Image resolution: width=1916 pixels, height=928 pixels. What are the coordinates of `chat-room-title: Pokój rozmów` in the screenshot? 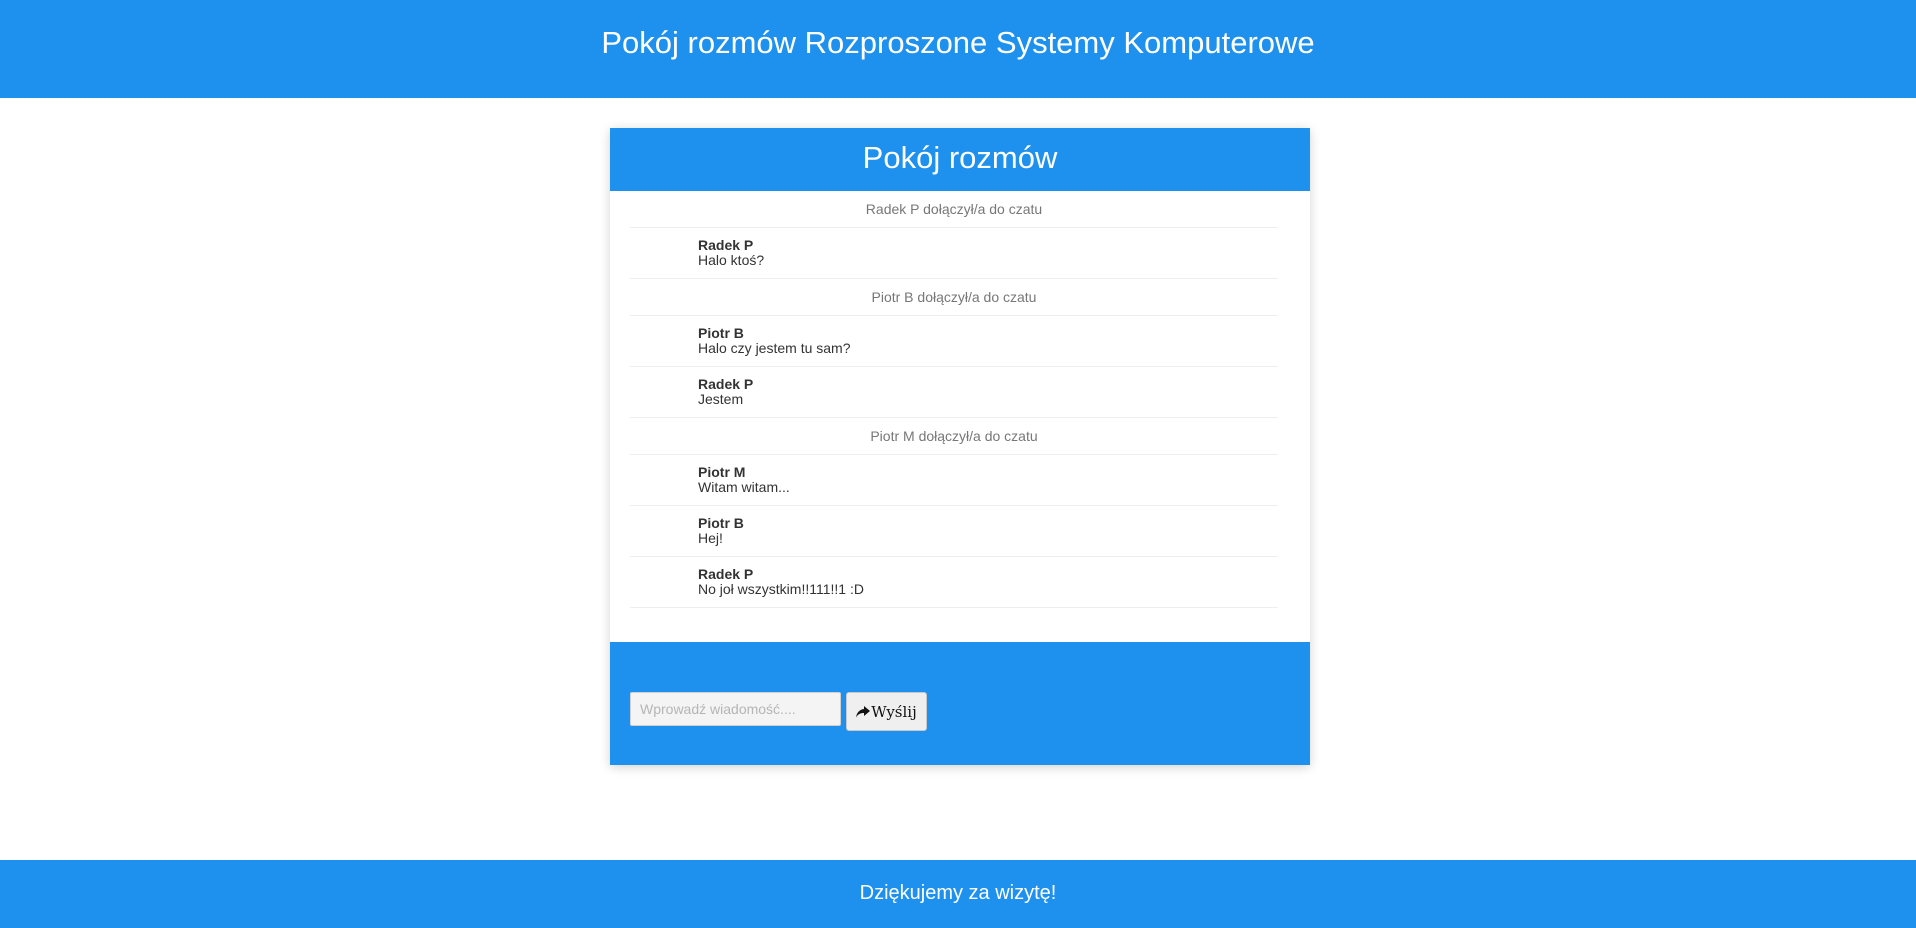 It's located at (960, 157).